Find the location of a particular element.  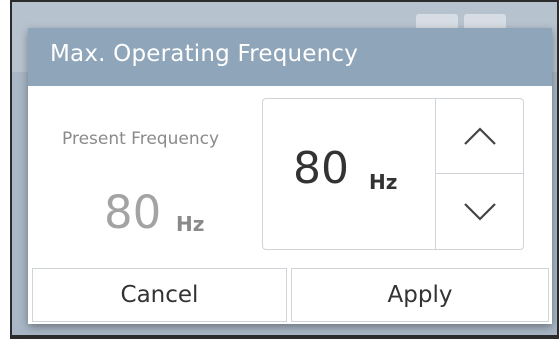

chevron-down-icon is located at coordinates (480, 211).